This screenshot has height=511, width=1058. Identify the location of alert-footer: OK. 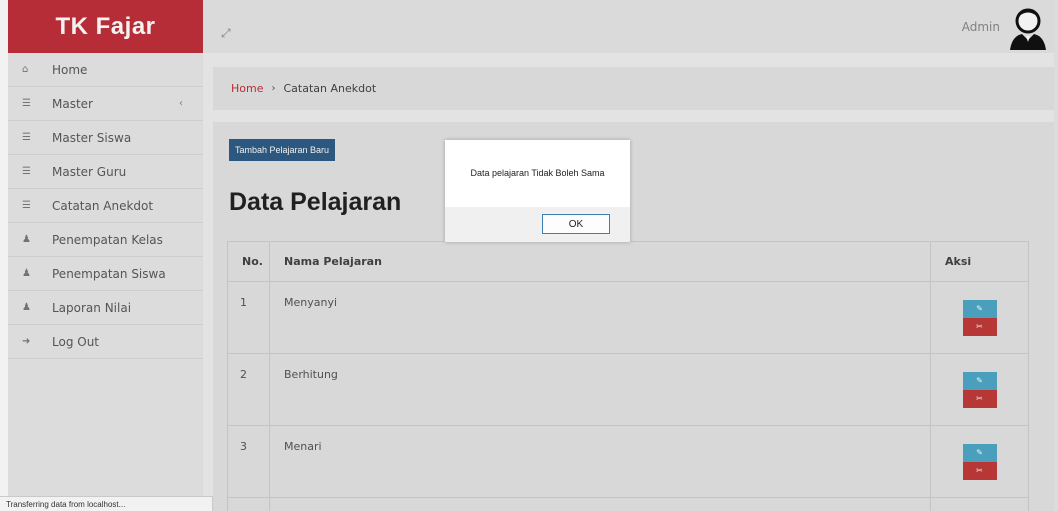
(537, 224).